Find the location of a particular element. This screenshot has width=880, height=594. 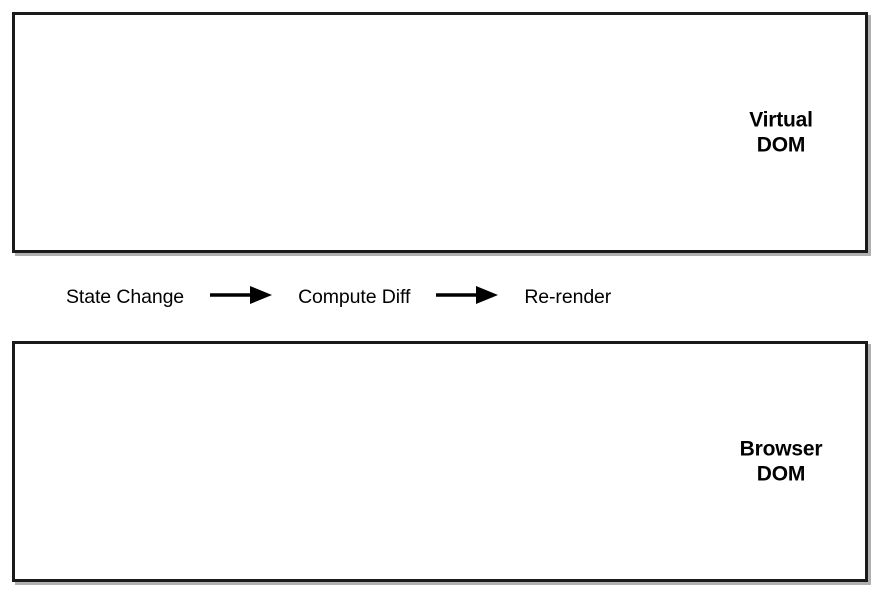

flow-step-re-render: Re-render is located at coordinates (568, 296).